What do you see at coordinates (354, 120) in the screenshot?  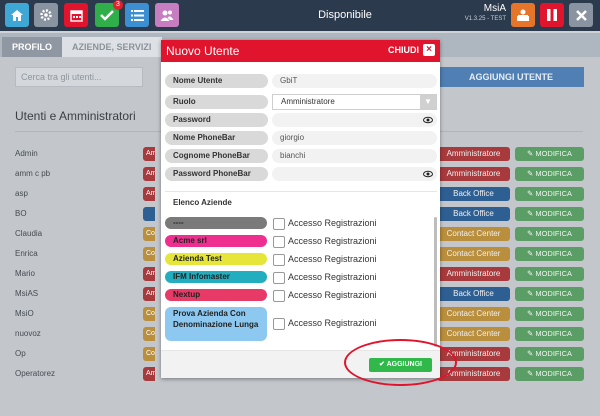 I see `password-input` at bounding box center [354, 120].